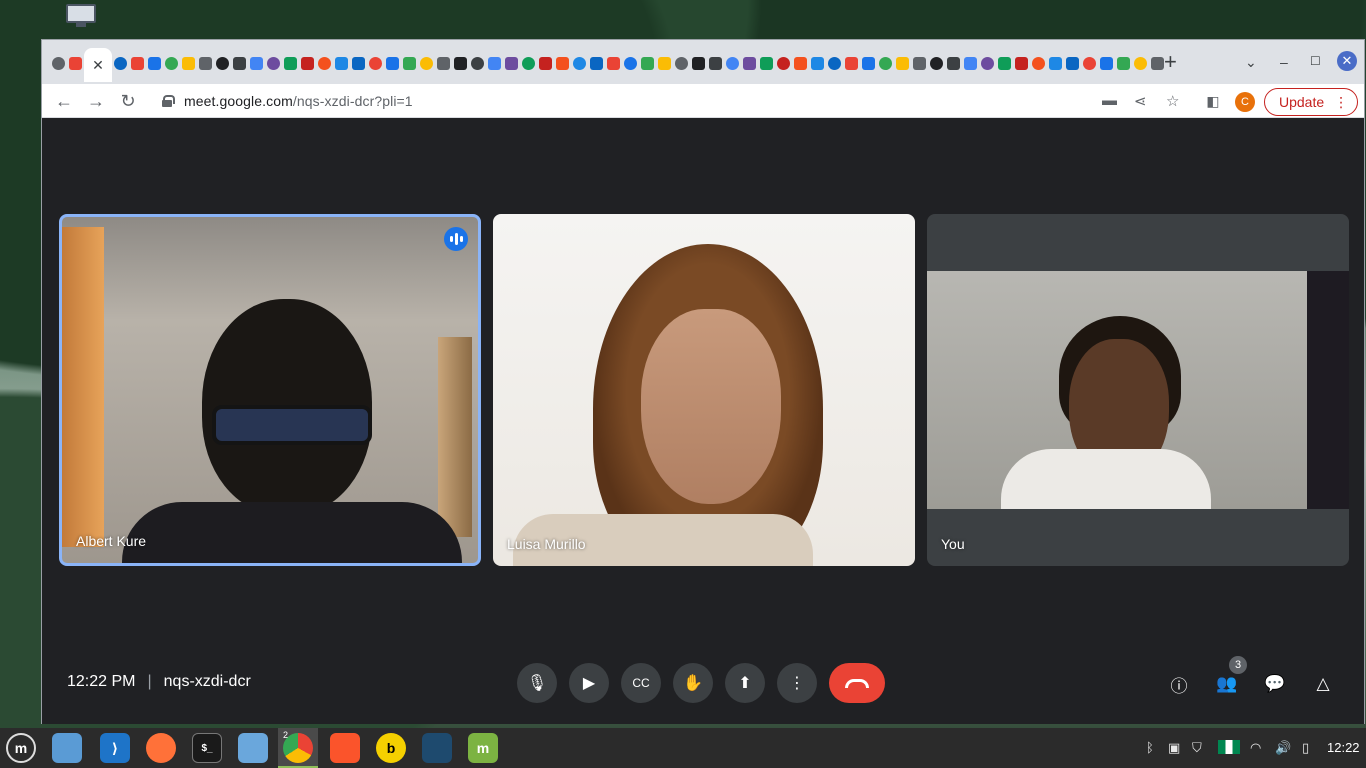 The image size is (1366, 768). What do you see at coordinates (1315, 61) in the screenshot?
I see `maximize-icon: ☐` at bounding box center [1315, 61].